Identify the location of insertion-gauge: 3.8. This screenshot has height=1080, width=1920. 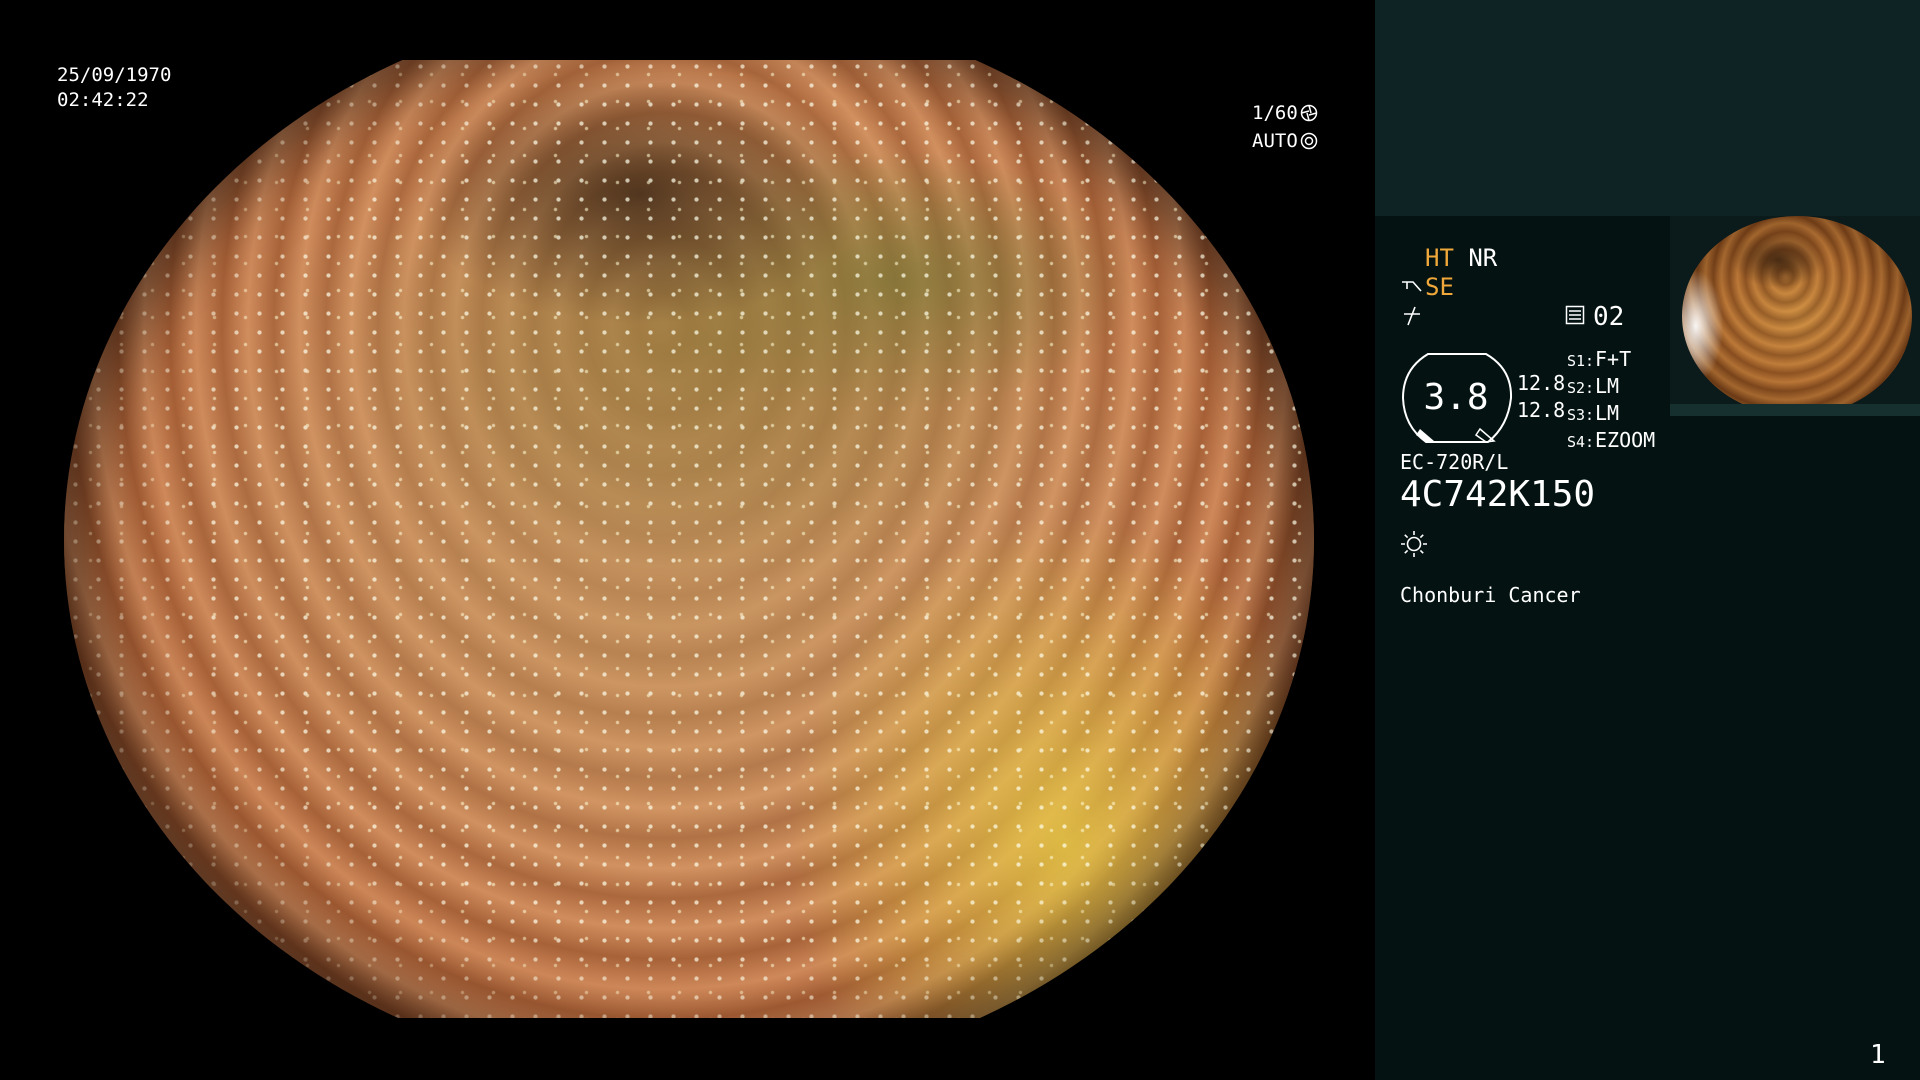
(1457, 400).